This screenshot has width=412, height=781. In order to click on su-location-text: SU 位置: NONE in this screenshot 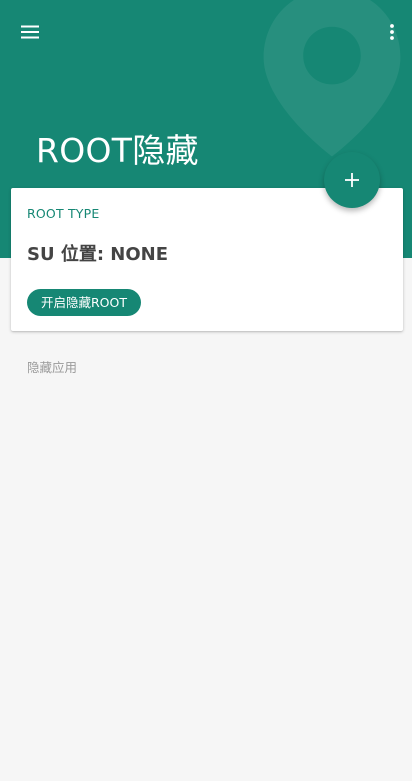, I will do `click(98, 254)`.